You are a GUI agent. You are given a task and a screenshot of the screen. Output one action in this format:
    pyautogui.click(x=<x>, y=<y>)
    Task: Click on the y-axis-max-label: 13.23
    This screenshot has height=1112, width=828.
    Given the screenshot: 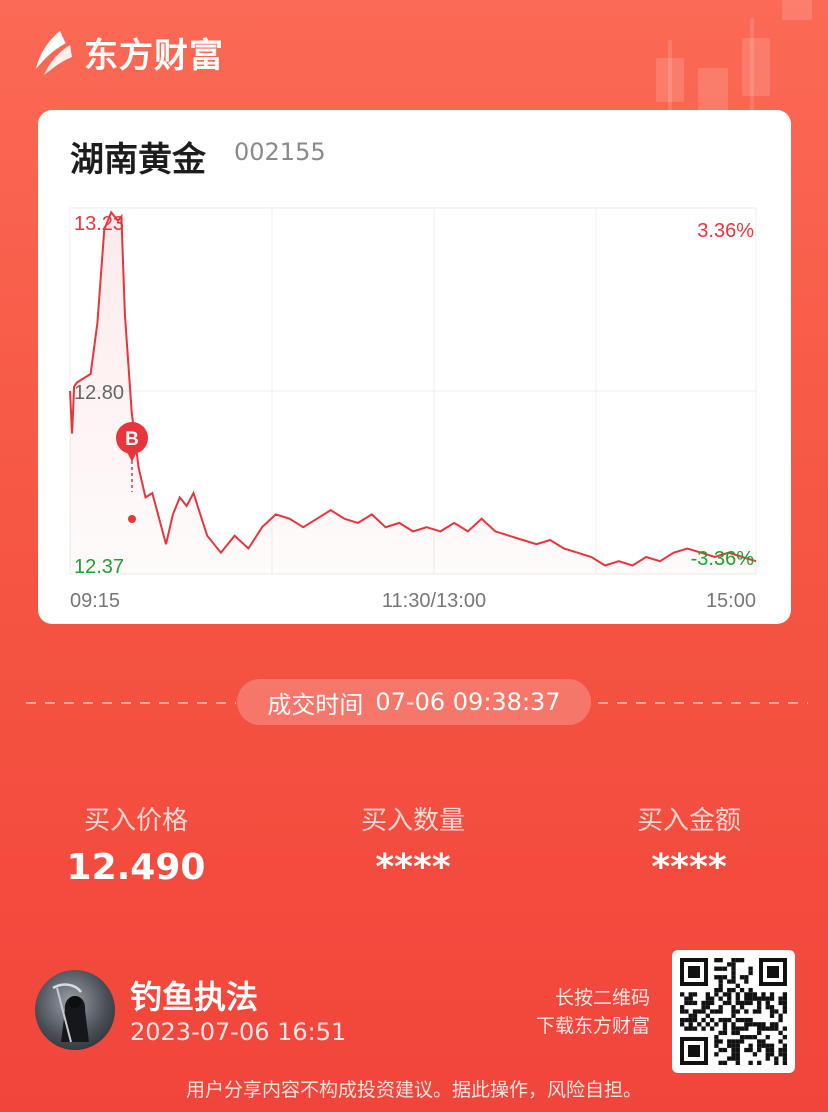 What is the action you would take?
    pyautogui.click(x=99, y=224)
    